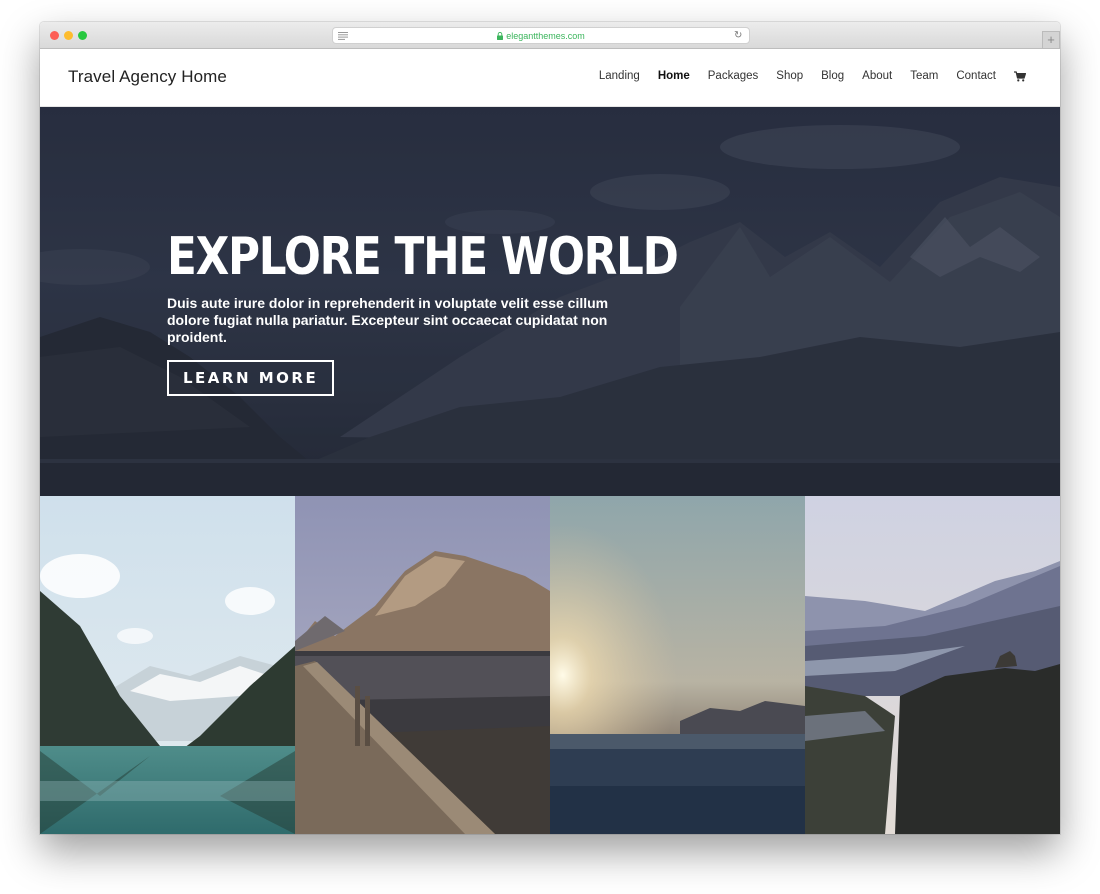 This screenshot has width=1100, height=894. I want to click on gallery-image-sunset-sea, so click(677, 665).